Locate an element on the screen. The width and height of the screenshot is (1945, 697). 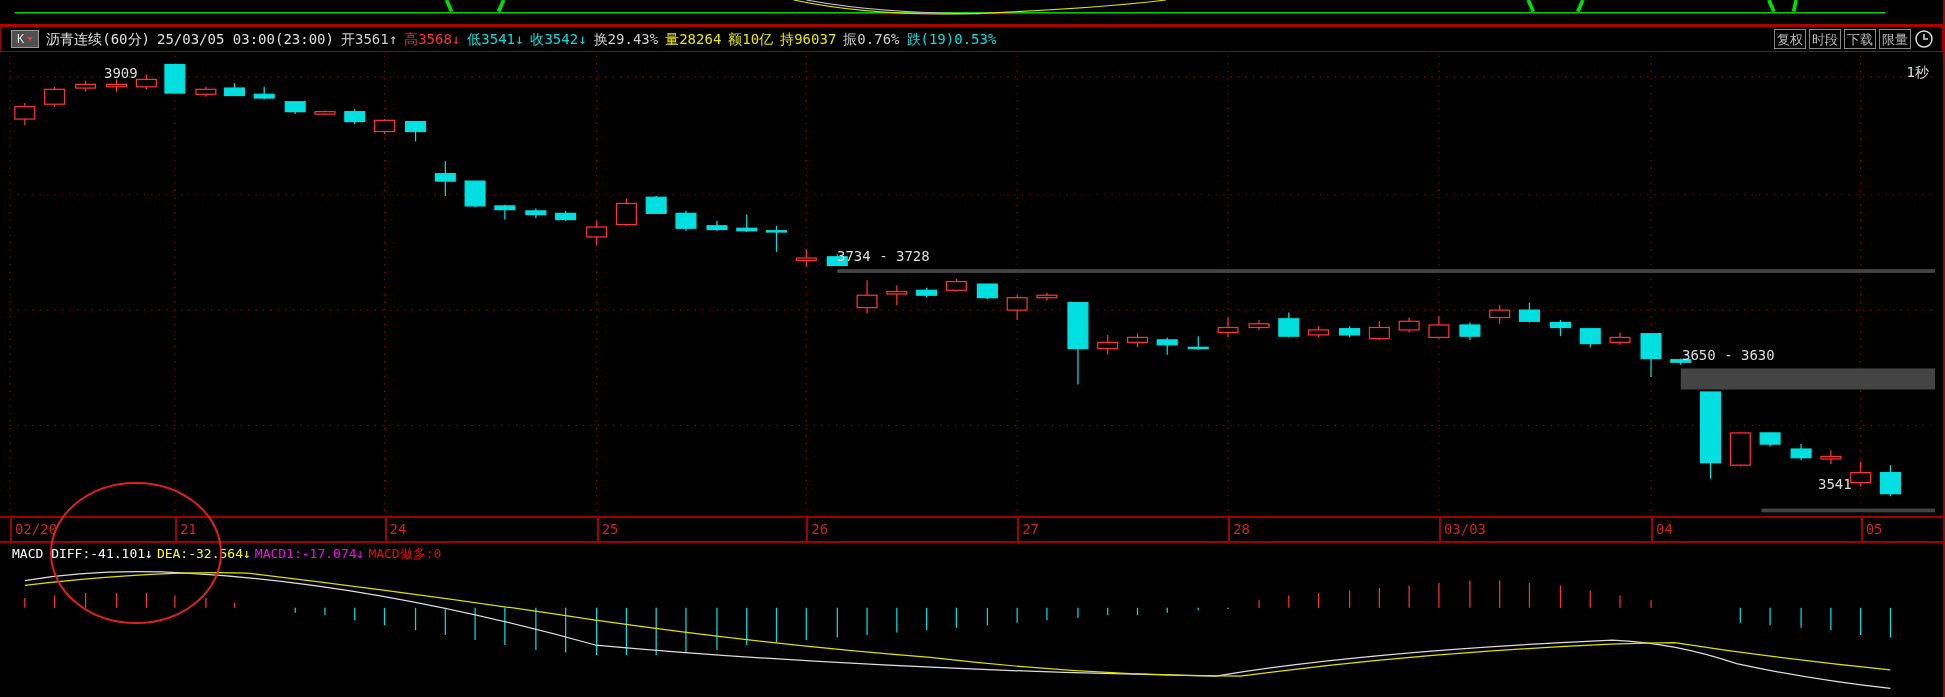
date-axis-label: 26 is located at coordinates (817, 529).